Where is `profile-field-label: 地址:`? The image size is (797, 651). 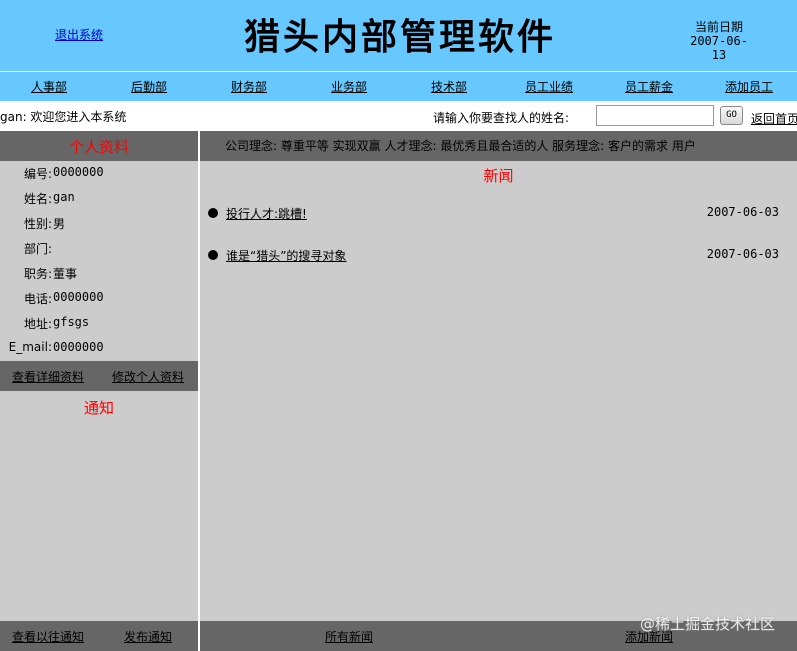 profile-field-label: 地址: is located at coordinates (37, 324).